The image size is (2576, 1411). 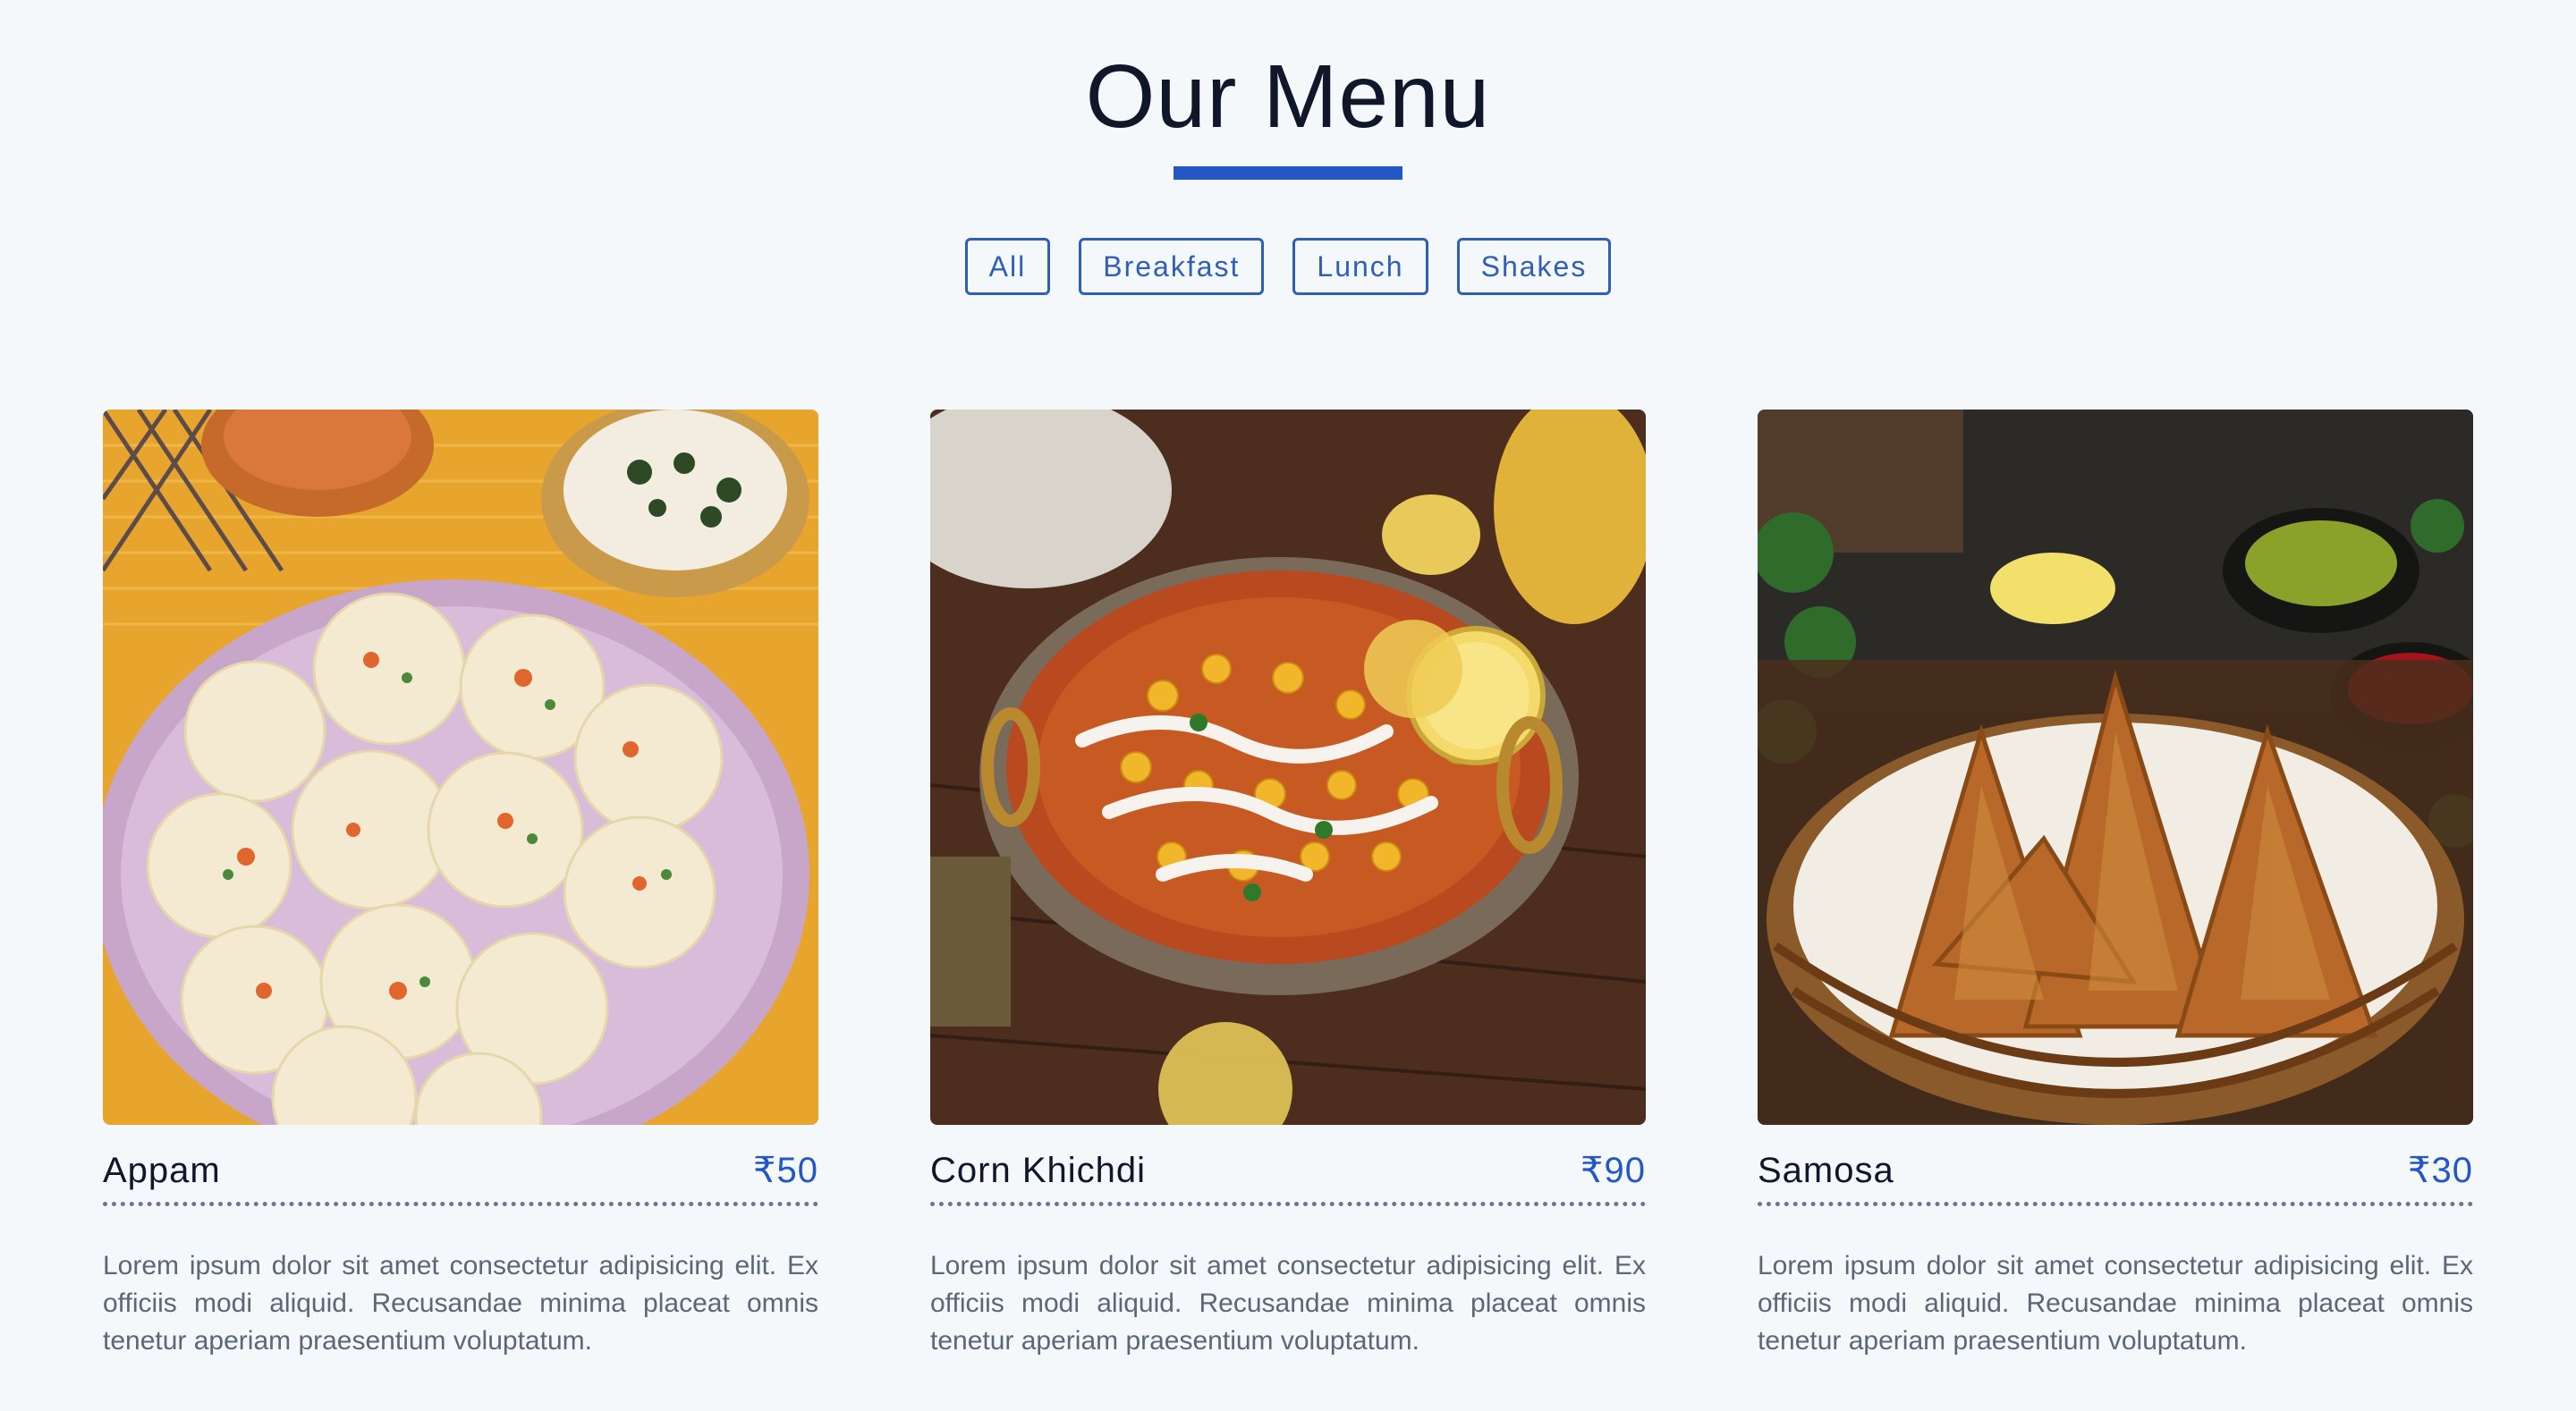 What do you see at coordinates (785, 1170) in the screenshot?
I see `menu-item-price: ₹50` at bounding box center [785, 1170].